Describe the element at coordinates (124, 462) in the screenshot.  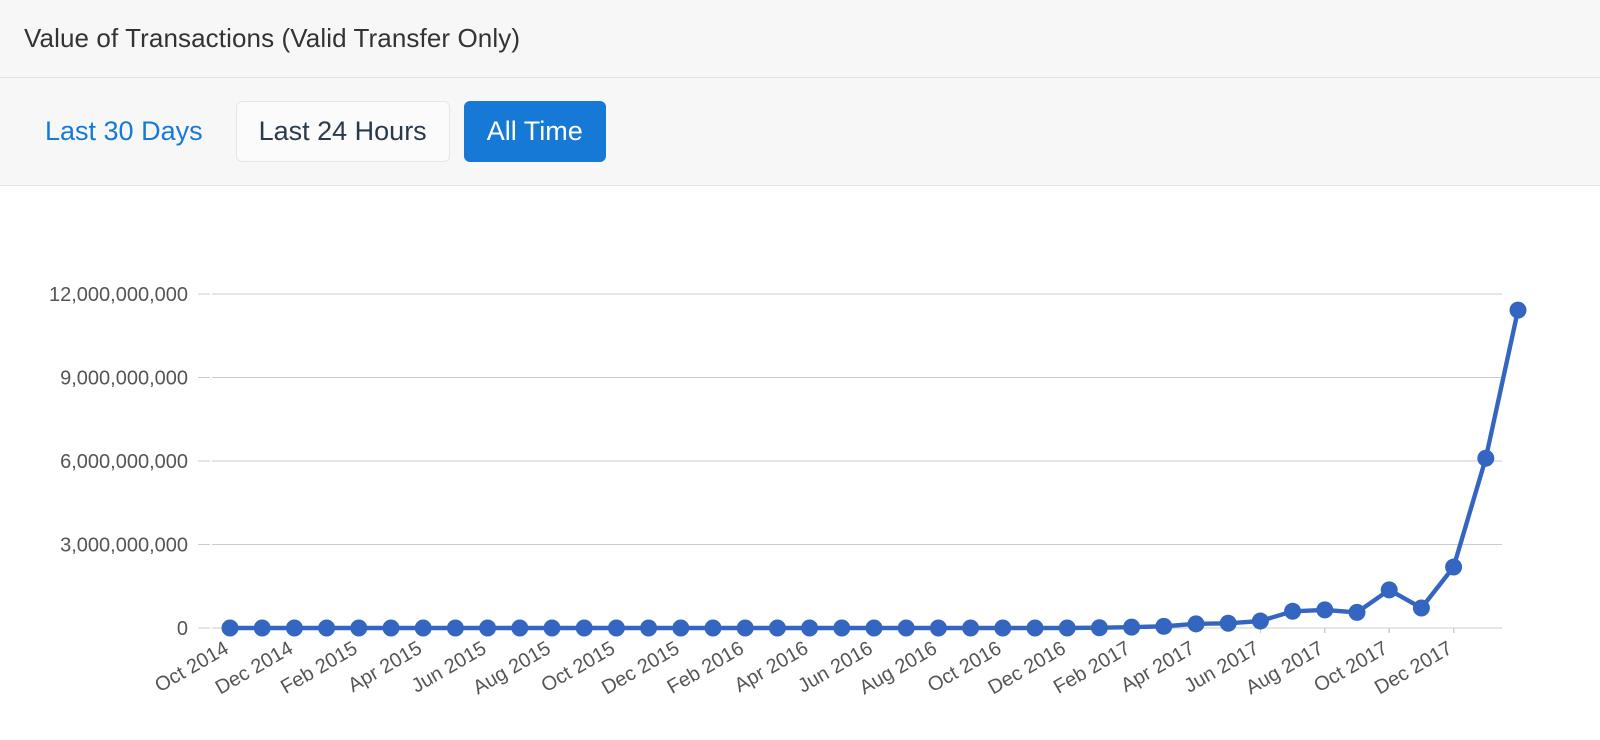
I see `y-axis-tick-label: 6,000,000,000` at that location.